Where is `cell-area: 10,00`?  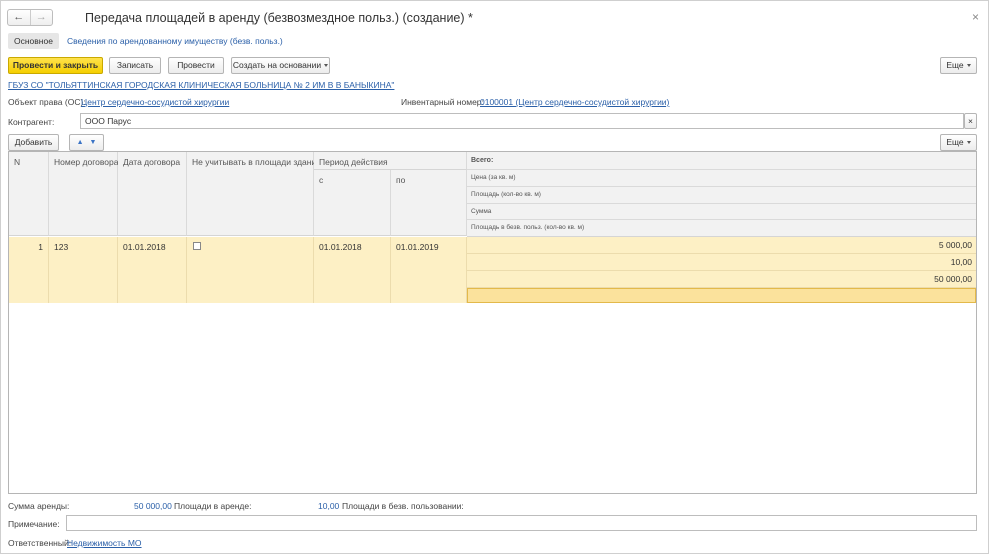
cell-area: 10,00 is located at coordinates (721, 262).